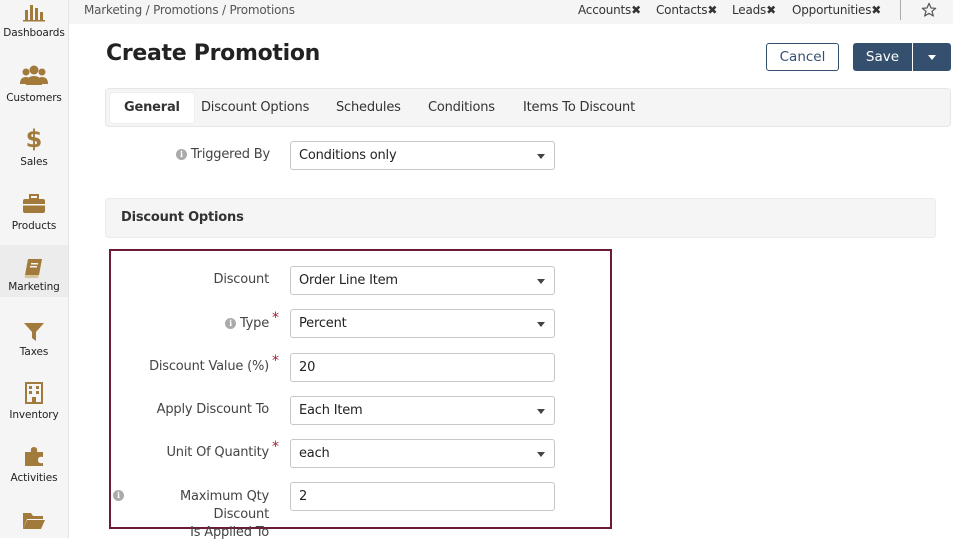 The image size is (953, 542). What do you see at coordinates (34, 478) in the screenshot?
I see `sidebar-item-label: Activities` at bounding box center [34, 478].